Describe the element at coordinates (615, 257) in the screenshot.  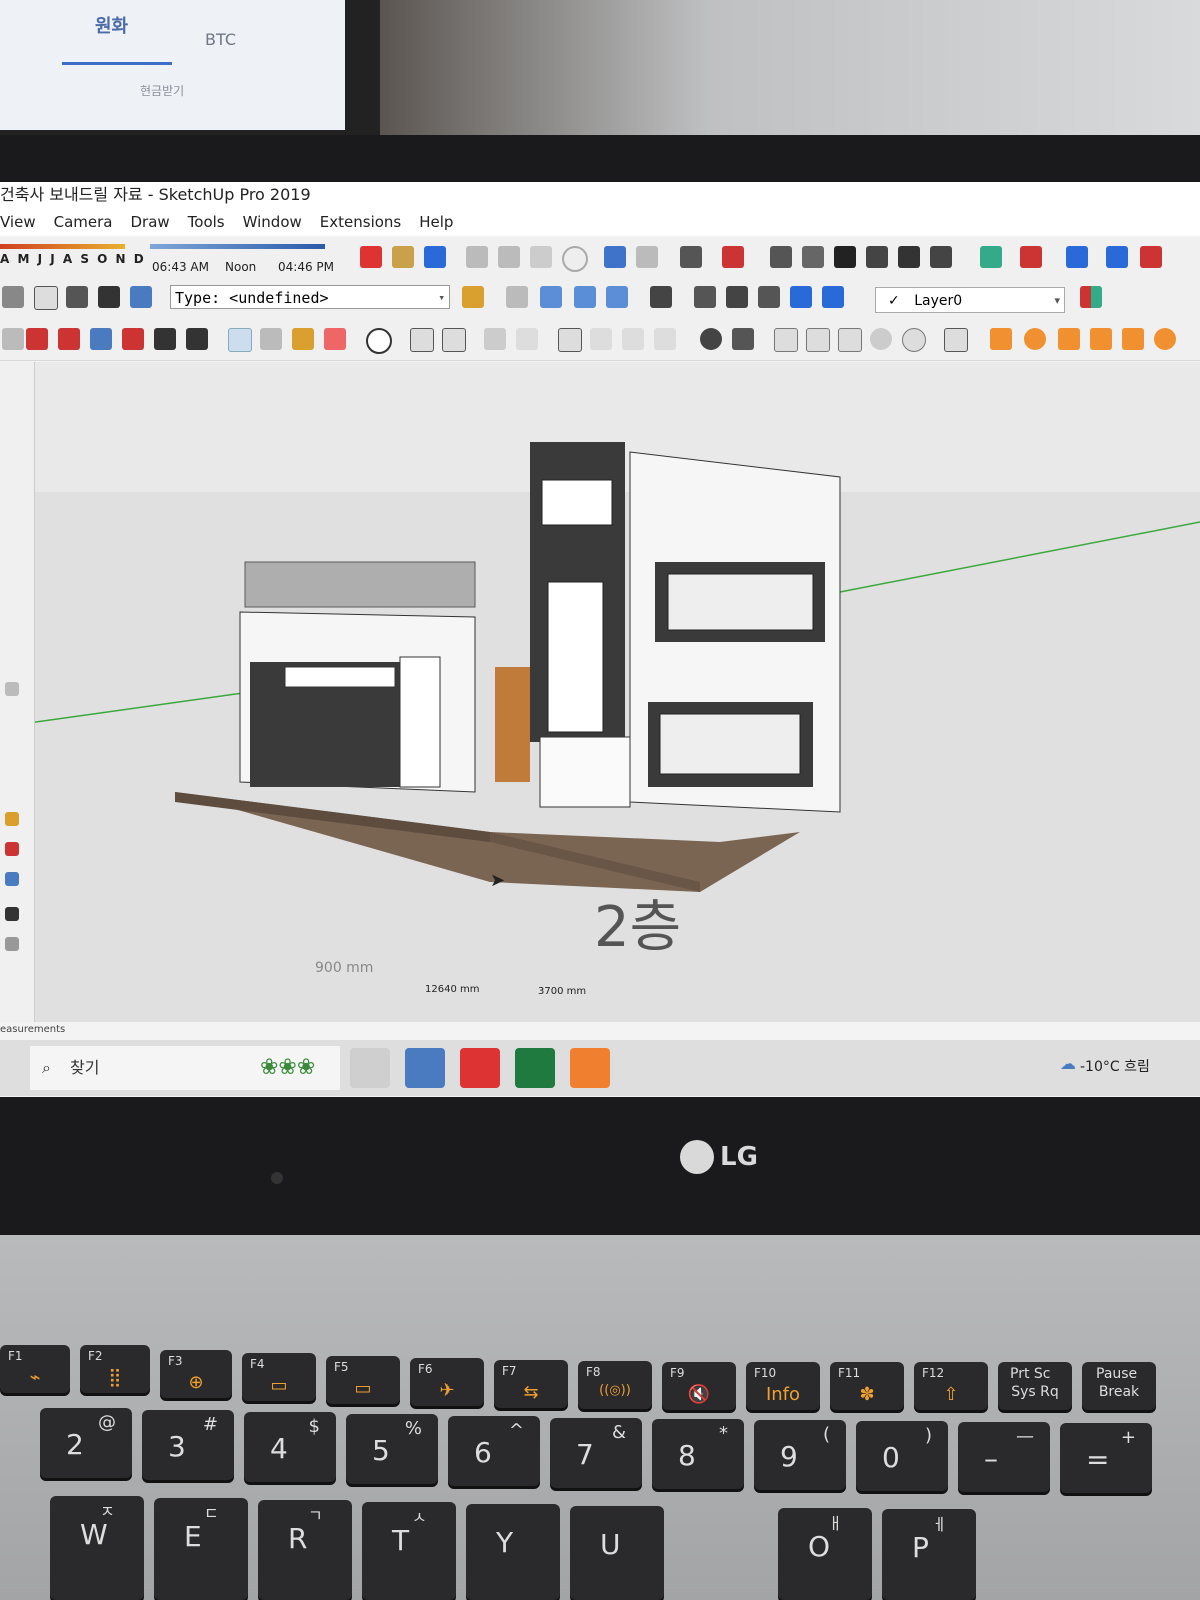
I see `undo-icon` at that location.